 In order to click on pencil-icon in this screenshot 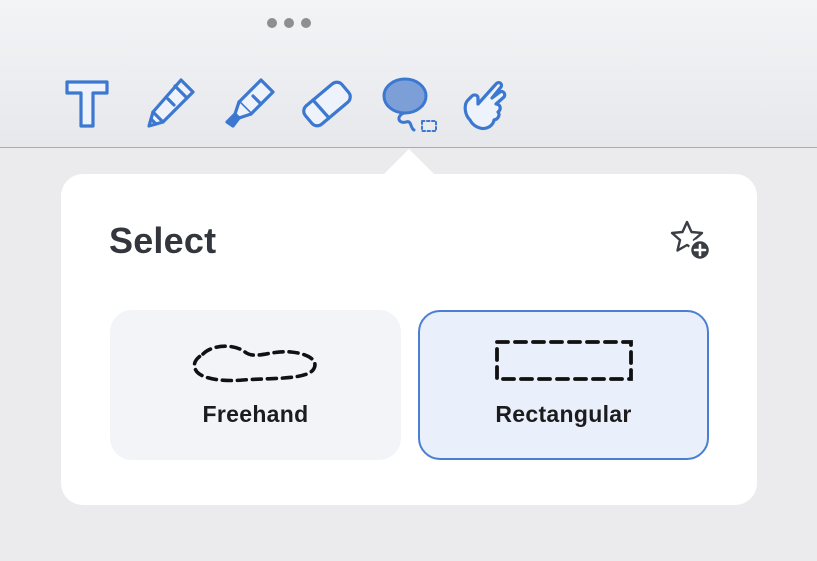, I will do `click(171, 103)`.